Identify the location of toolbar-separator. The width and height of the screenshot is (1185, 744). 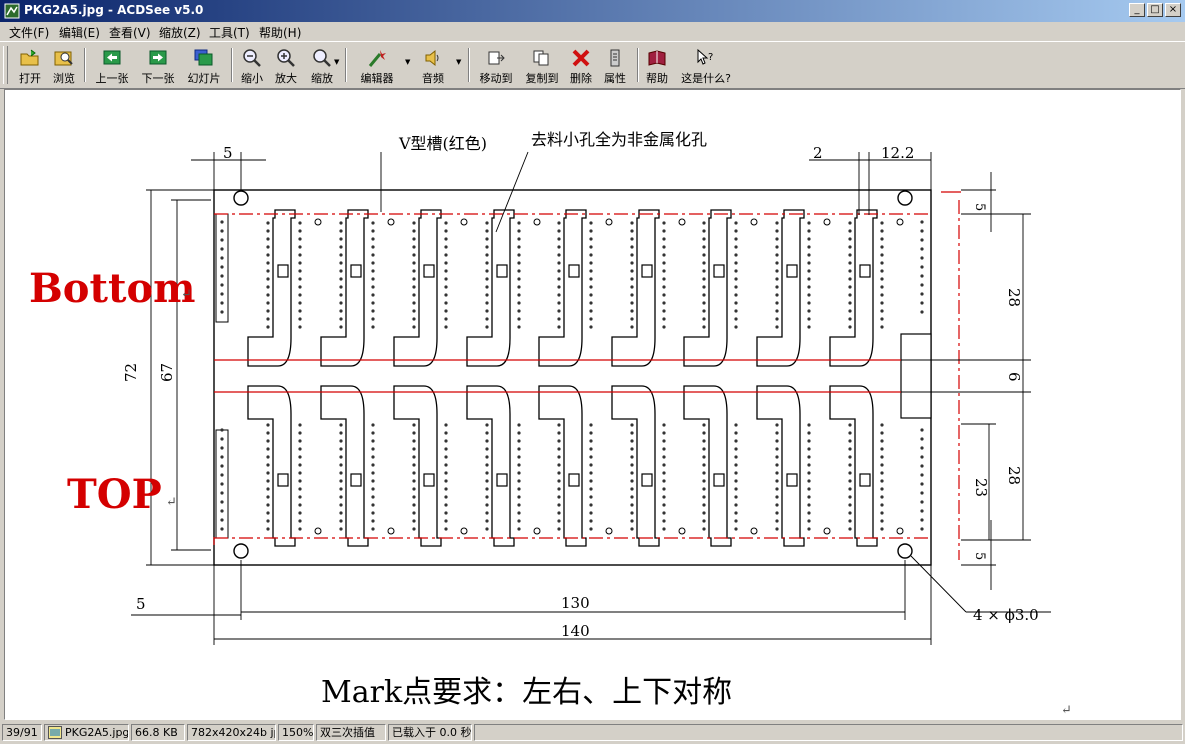
(232, 65).